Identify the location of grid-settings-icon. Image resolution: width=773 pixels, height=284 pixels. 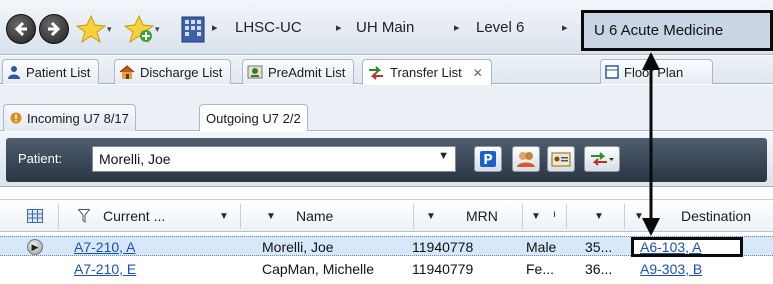
(35, 216).